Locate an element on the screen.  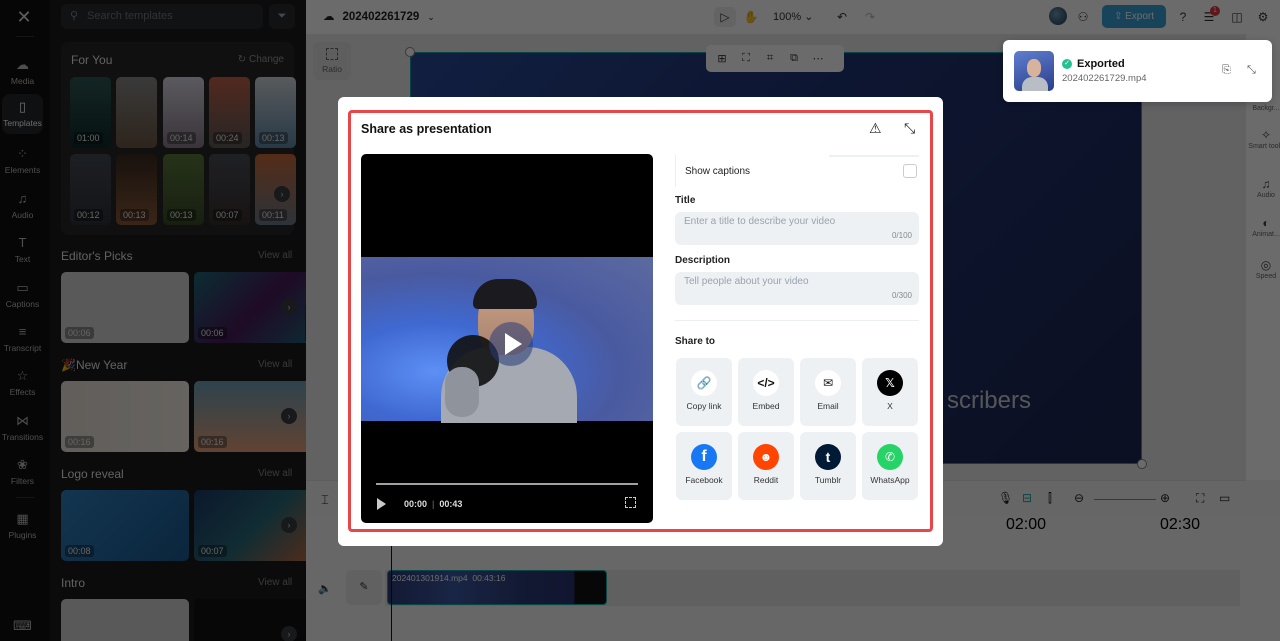
player-progress-bar is located at coordinates (507, 484).